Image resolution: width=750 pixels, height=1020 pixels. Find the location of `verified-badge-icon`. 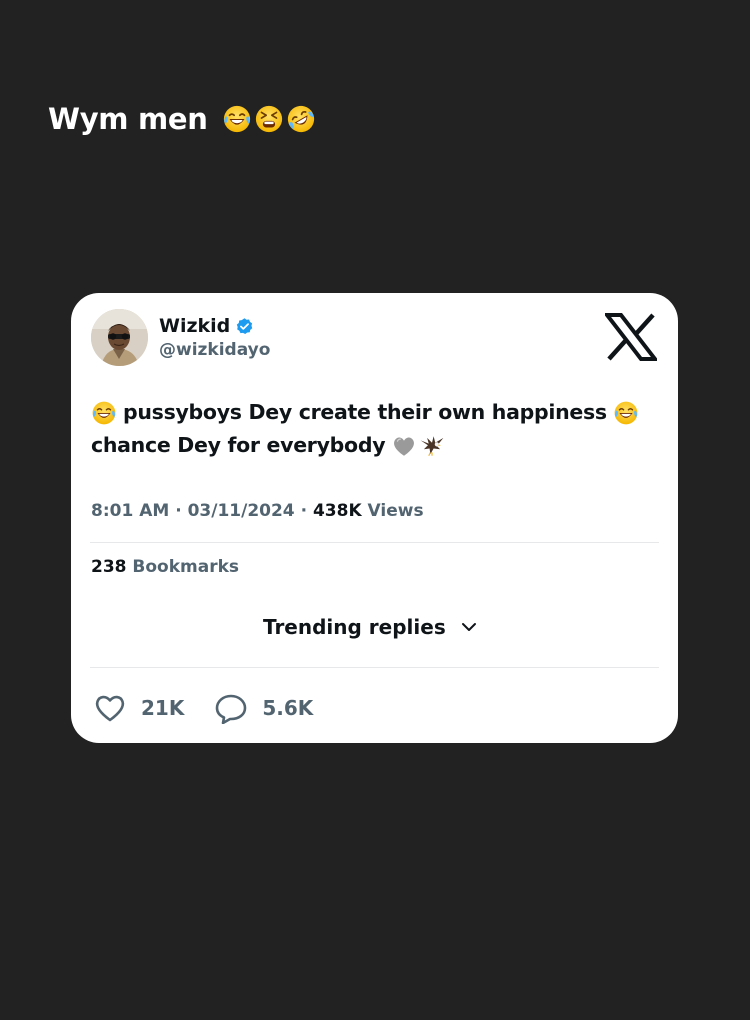

verified-badge-icon is located at coordinates (245, 325).